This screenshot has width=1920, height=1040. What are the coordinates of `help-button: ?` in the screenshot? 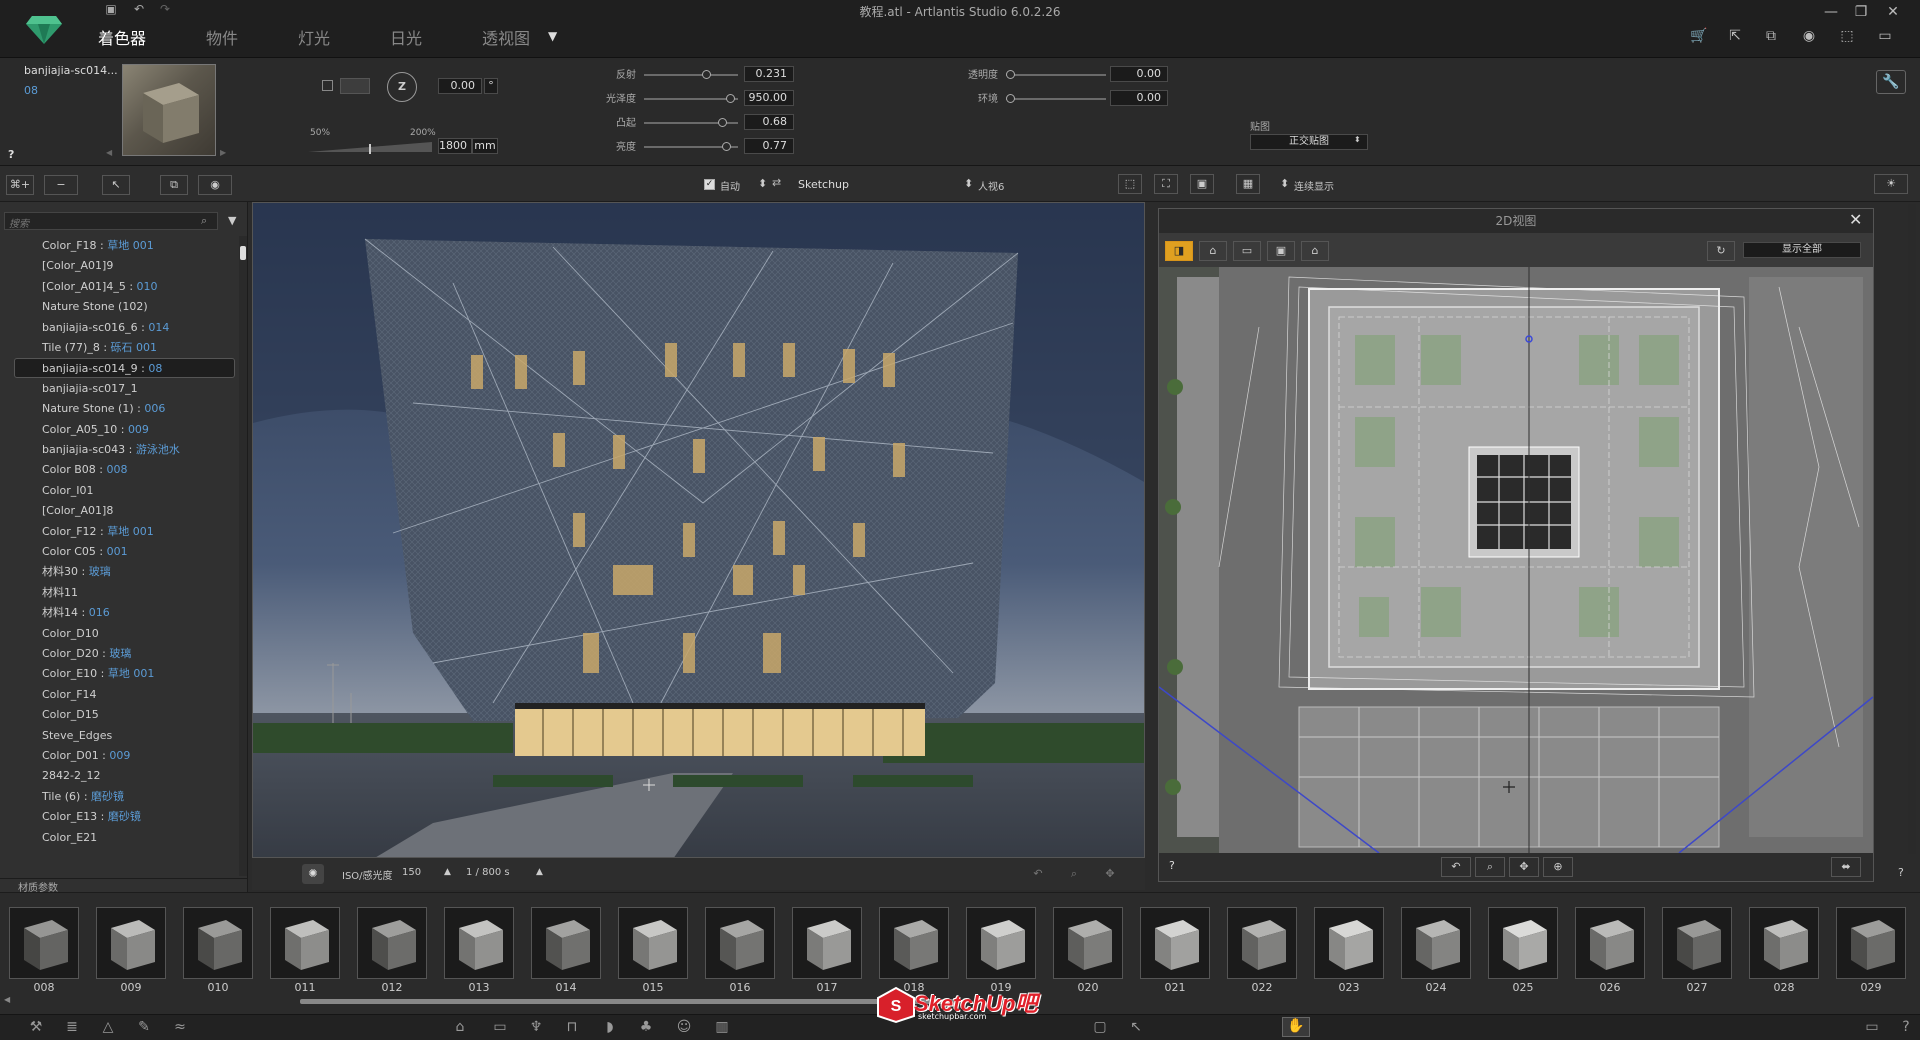 It's located at (11, 154).